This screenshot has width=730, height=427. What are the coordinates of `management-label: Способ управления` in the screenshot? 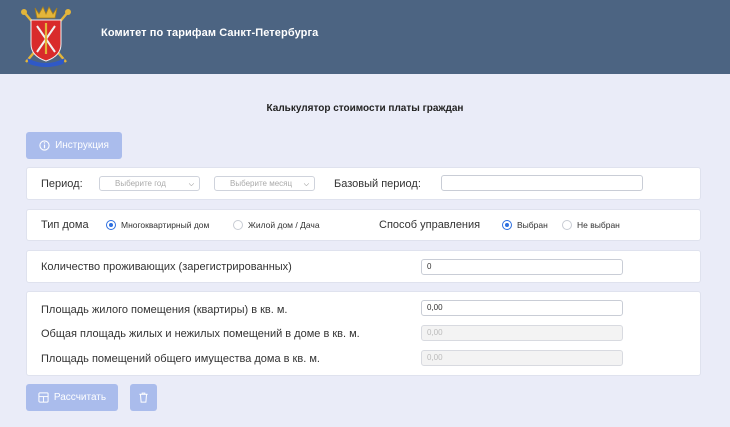 It's located at (430, 225).